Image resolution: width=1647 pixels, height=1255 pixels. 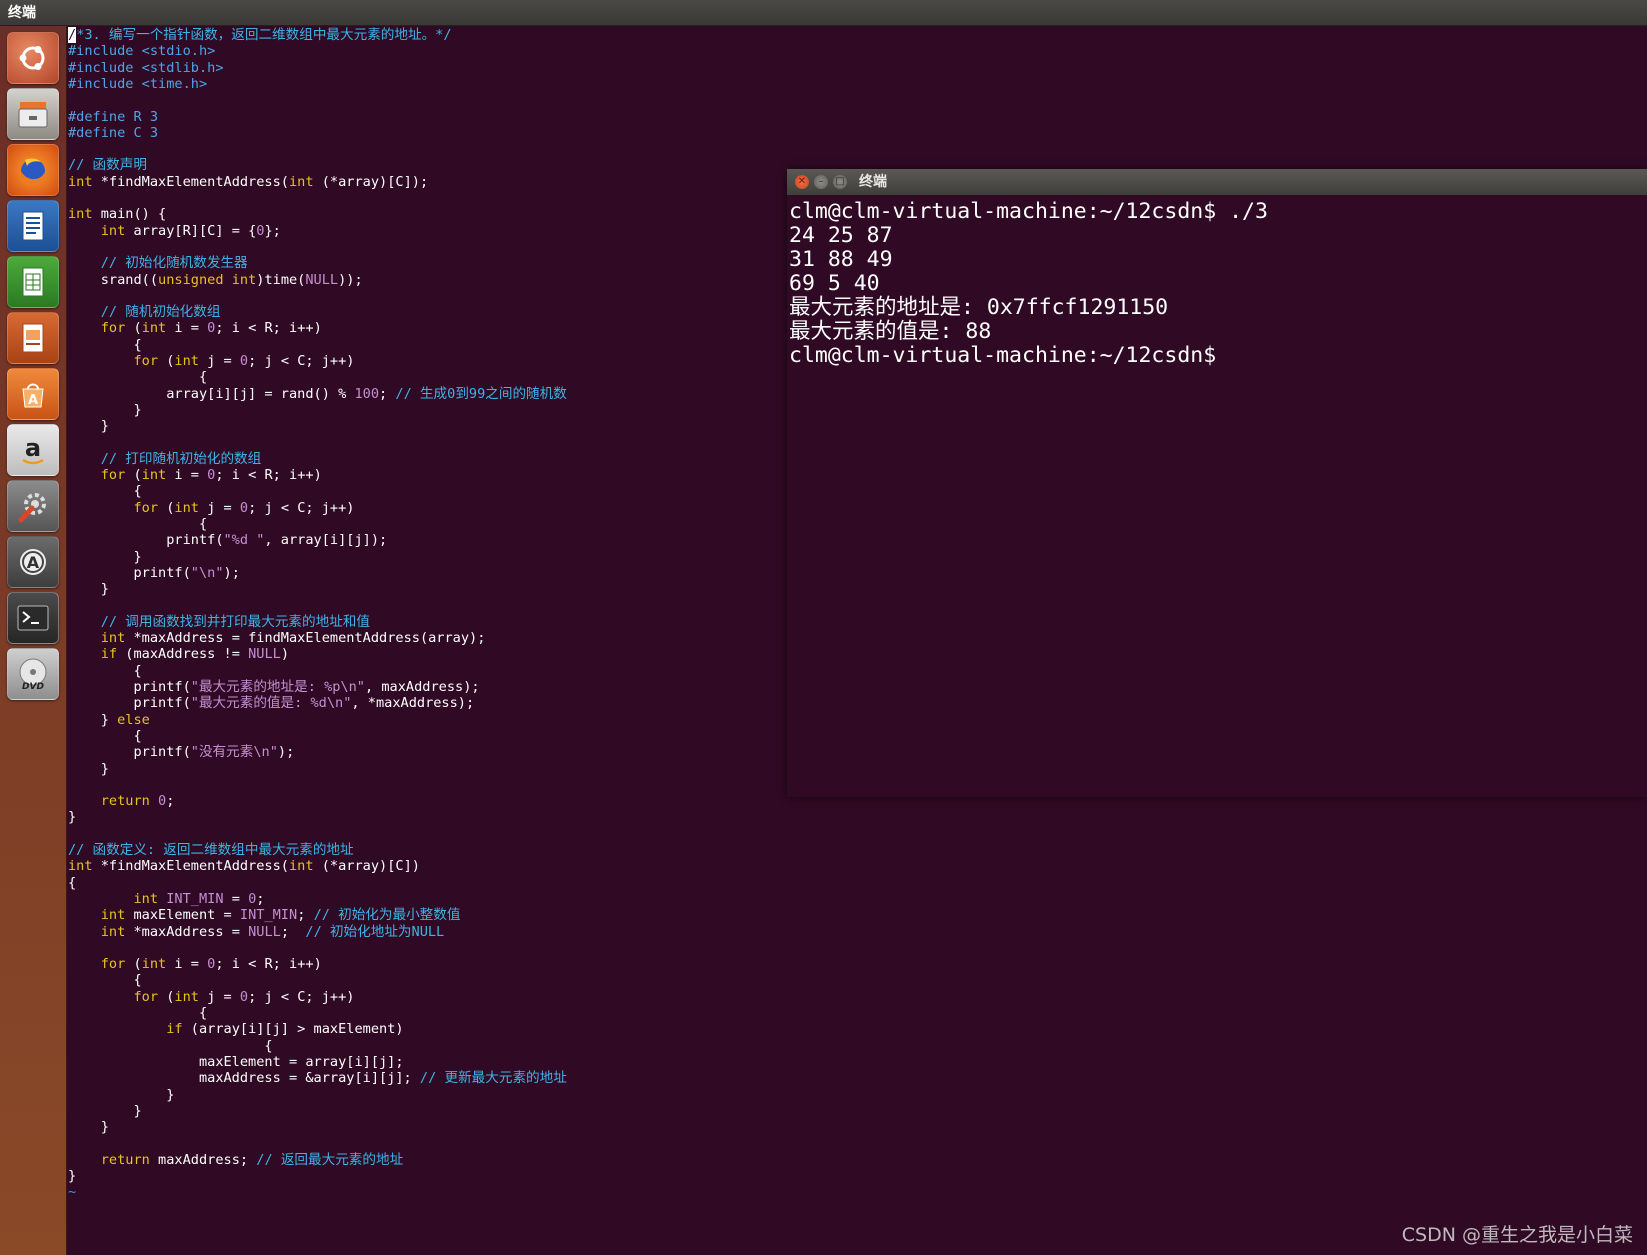 I want to click on watermark: CSDN @重生之我是小白菜, so click(x=1517, y=1235).